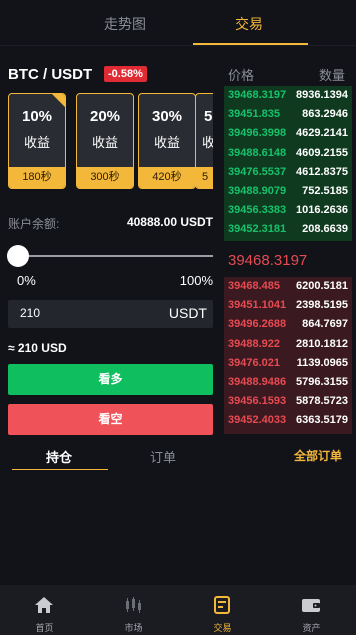 The width and height of the screenshot is (356, 635). What do you see at coordinates (325, 324) in the screenshot?
I see `ask-qty: 864.7697` at bounding box center [325, 324].